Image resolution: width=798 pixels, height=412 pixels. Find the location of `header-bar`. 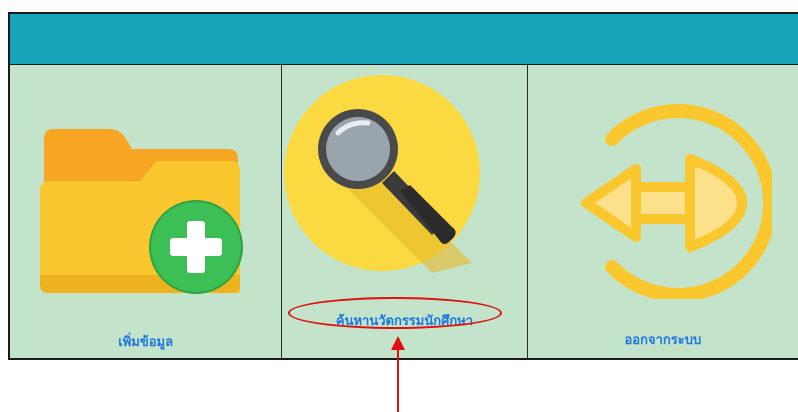

header-bar is located at coordinates (404, 39).